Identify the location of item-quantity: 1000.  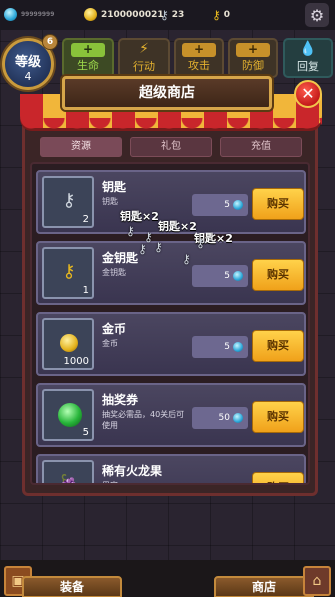
(76, 361).